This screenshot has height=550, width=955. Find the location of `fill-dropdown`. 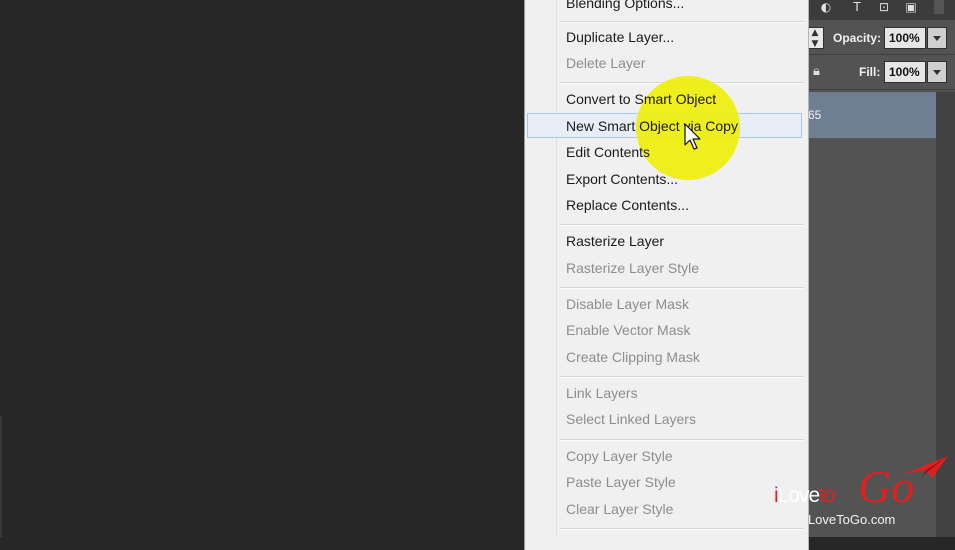

fill-dropdown is located at coordinates (937, 72).